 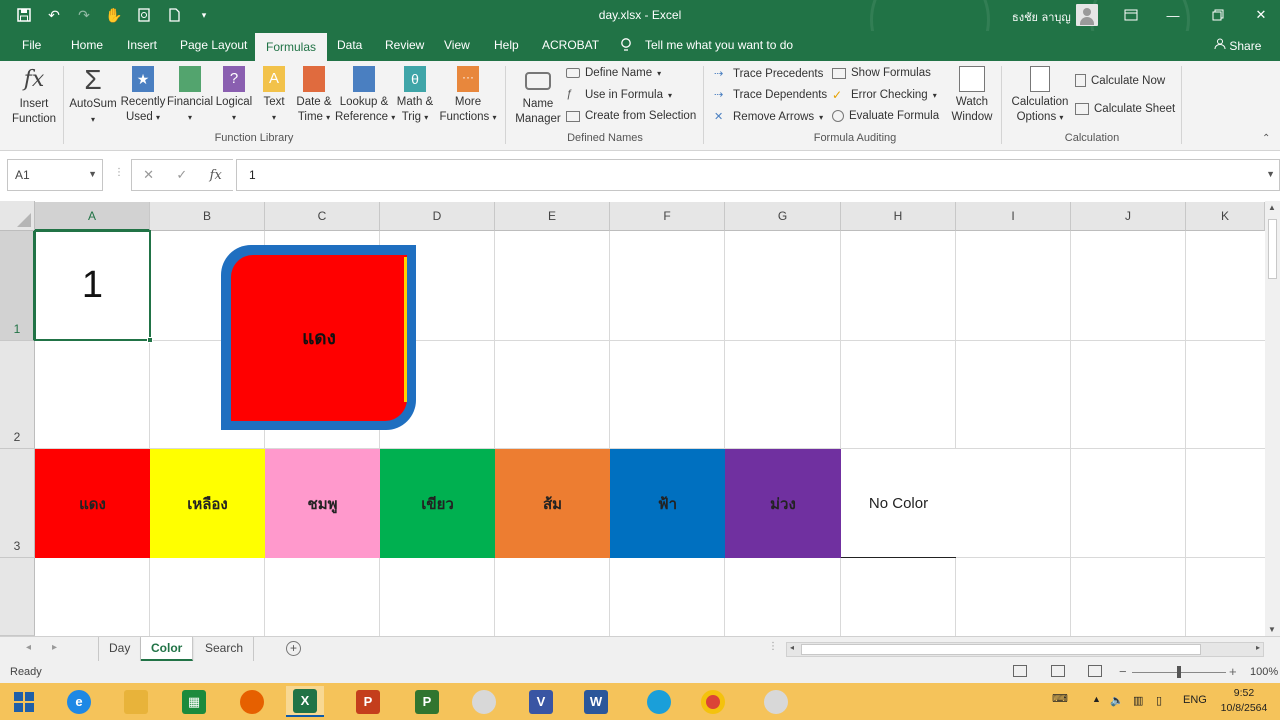 What do you see at coordinates (349, 45) in the screenshot?
I see `tab-data: Data` at bounding box center [349, 45].